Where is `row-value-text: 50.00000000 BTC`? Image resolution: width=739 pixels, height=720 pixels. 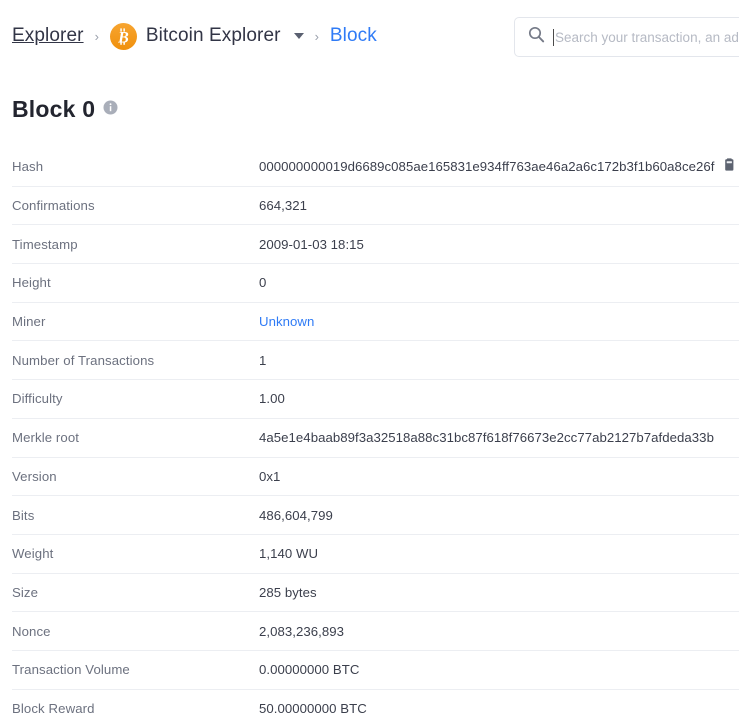
row-value-text: 50.00000000 BTC is located at coordinates (313, 708).